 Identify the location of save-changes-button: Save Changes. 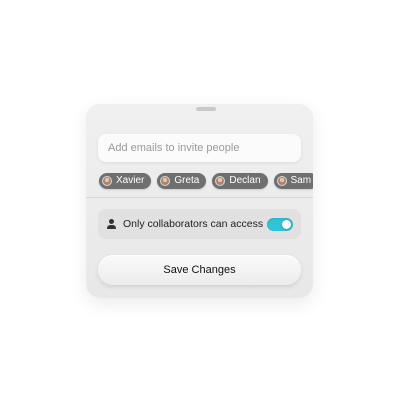
(199, 270).